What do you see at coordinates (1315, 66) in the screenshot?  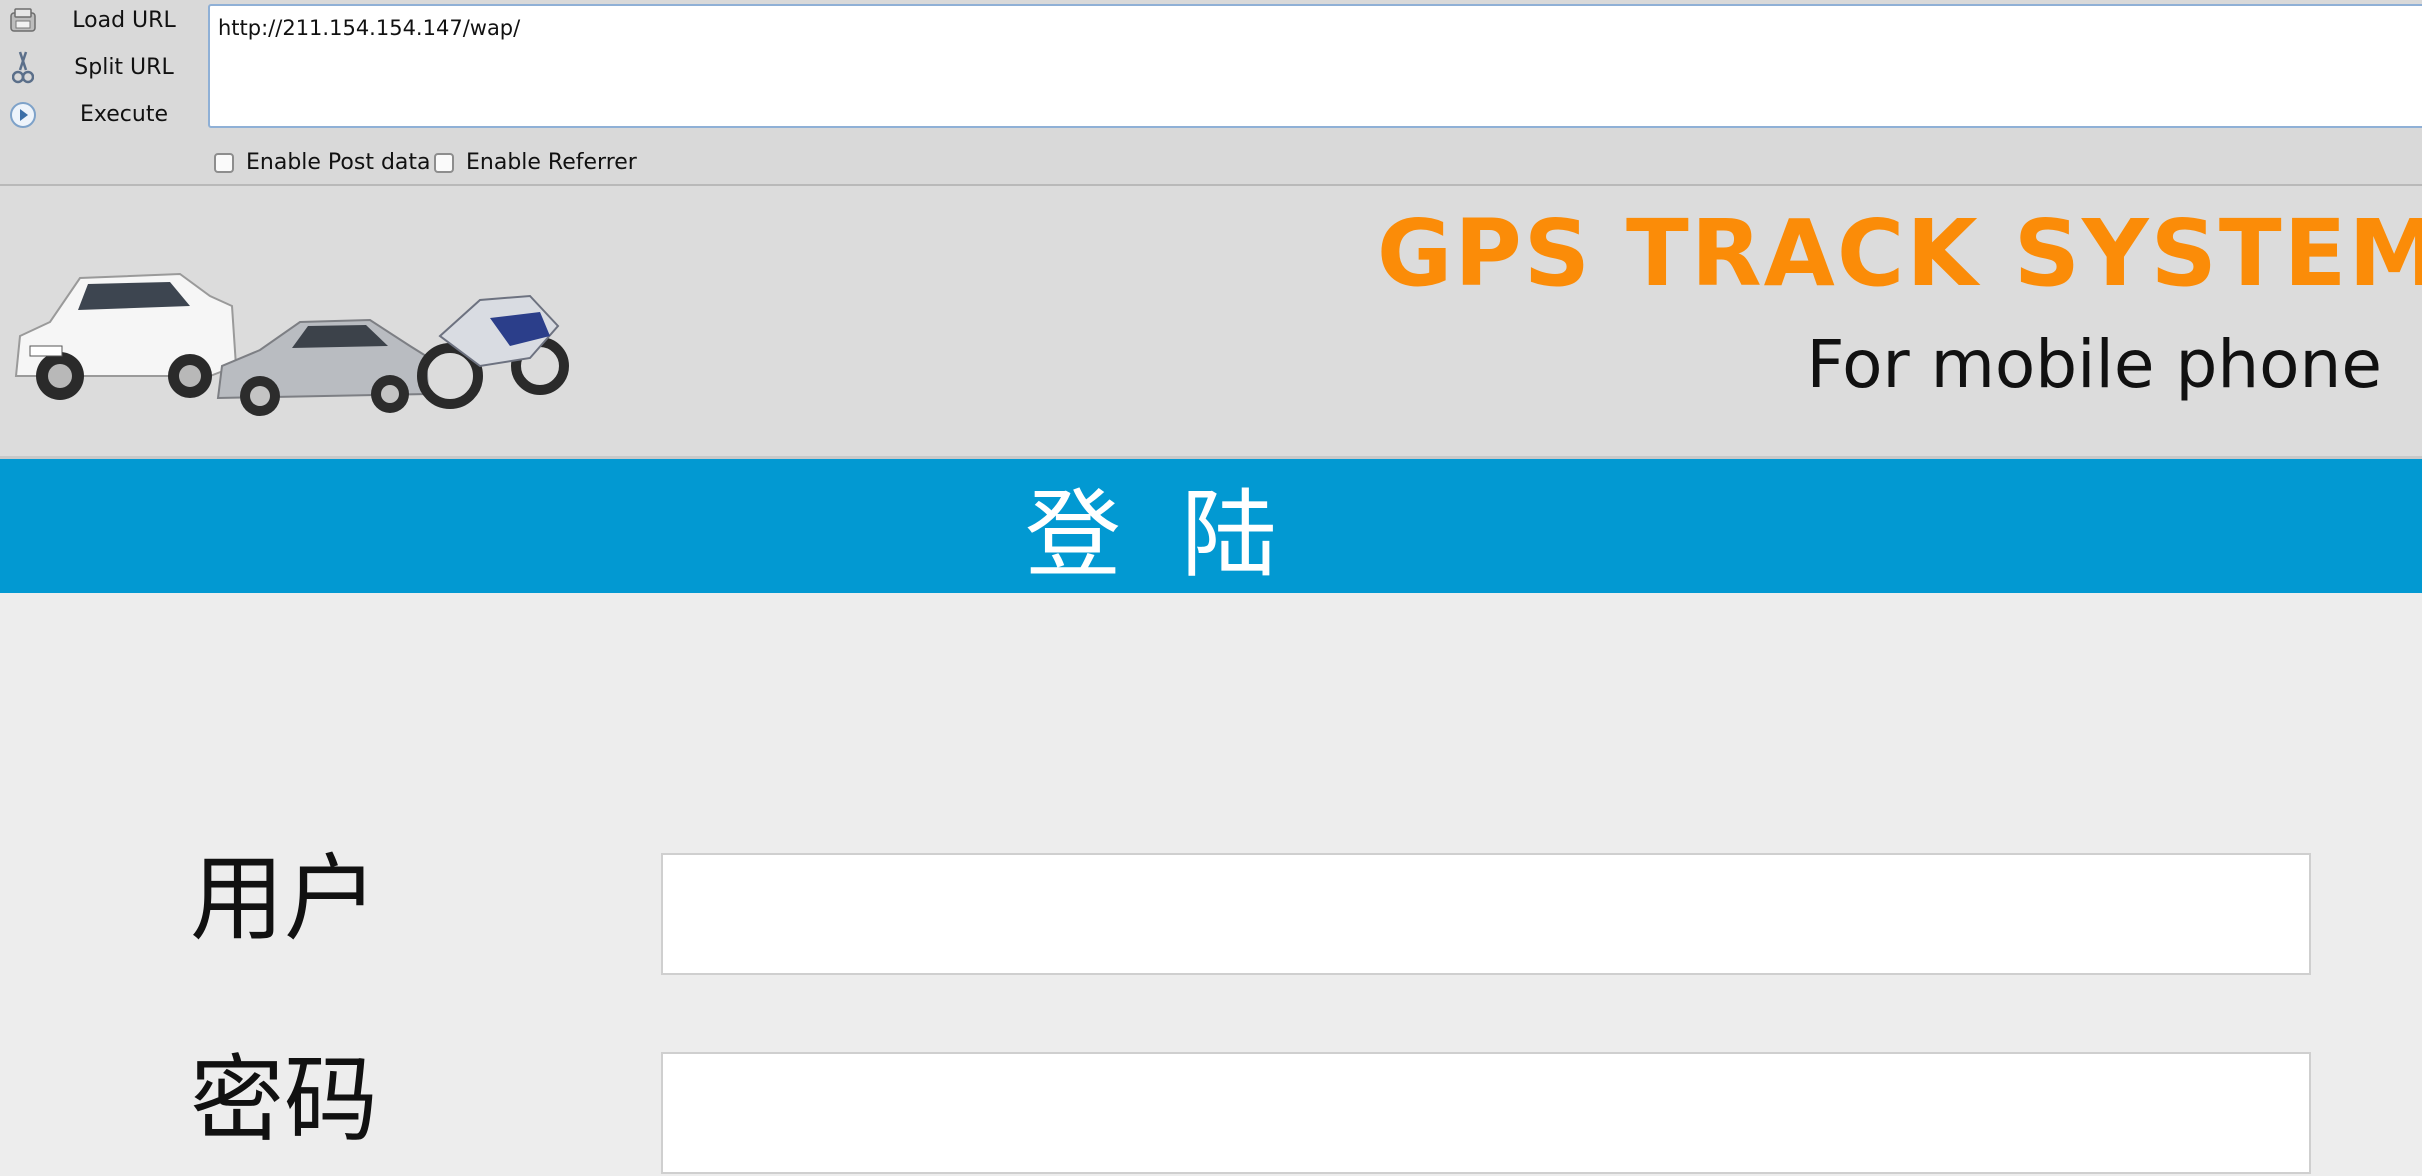 I see `url-input: http://211.154.154.147/wap/` at bounding box center [1315, 66].